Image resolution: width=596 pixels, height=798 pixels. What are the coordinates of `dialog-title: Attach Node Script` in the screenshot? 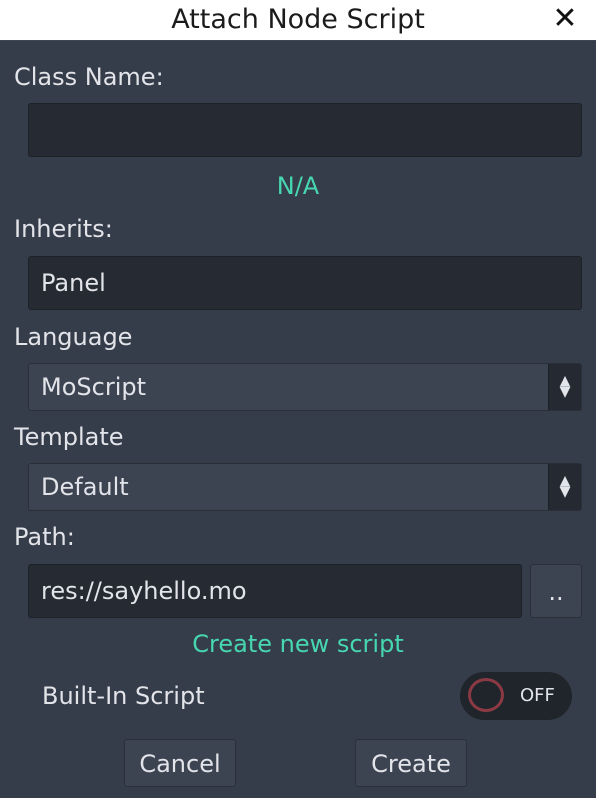 It's located at (298, 19).